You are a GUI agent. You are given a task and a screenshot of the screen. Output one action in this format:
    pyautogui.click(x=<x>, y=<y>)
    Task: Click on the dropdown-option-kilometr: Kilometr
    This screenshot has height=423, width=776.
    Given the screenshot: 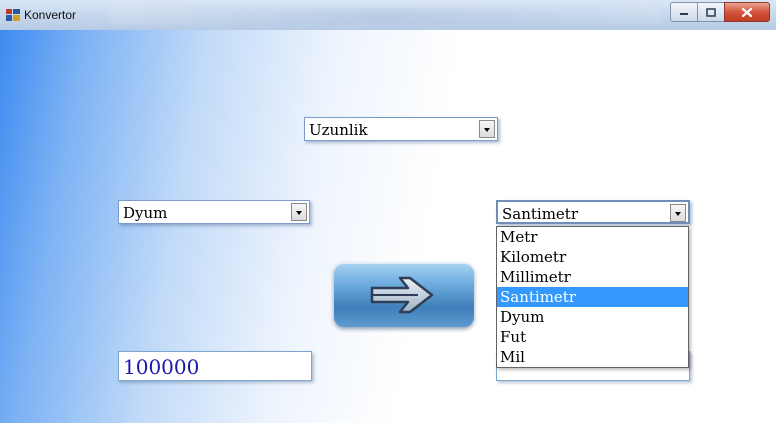 What is the action you would take?
    pyautogui.click(x=592, y=257)
    